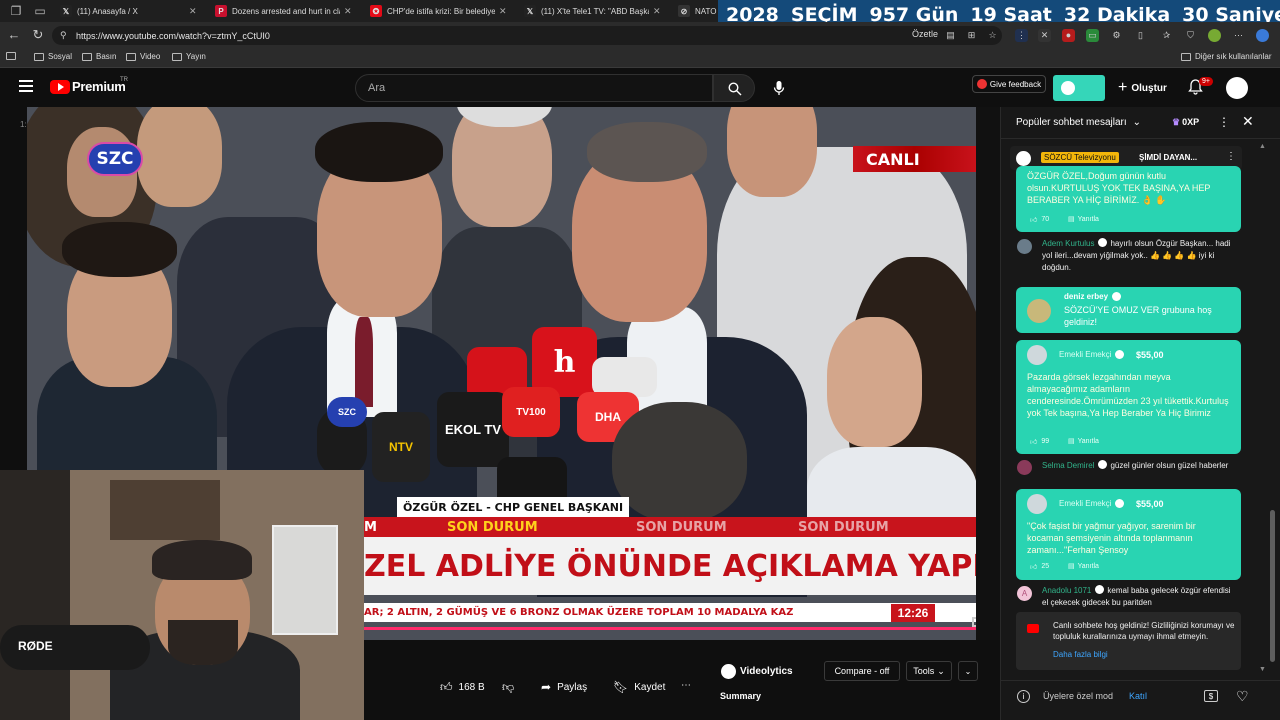 The image size is (1280, 720). Describe the element at coordinates (534, 88) in the screenshot. I see `search-input: Ara` at that location.